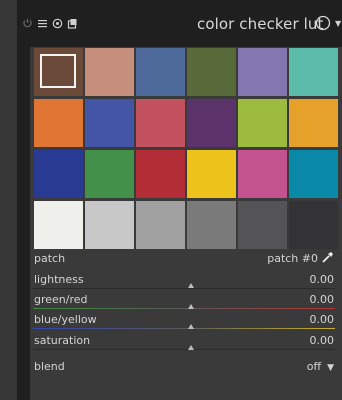  What do you see at coordinates (186, 262) in the screenshot?
I see `patch-row: patch patch #0` at bounding box center [186, 262].